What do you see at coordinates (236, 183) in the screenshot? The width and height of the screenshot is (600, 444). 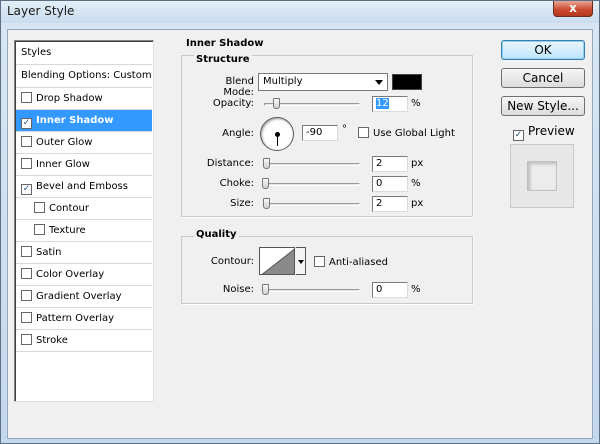 I see `choke-label: Choke:` at bounding box center [236, 183].